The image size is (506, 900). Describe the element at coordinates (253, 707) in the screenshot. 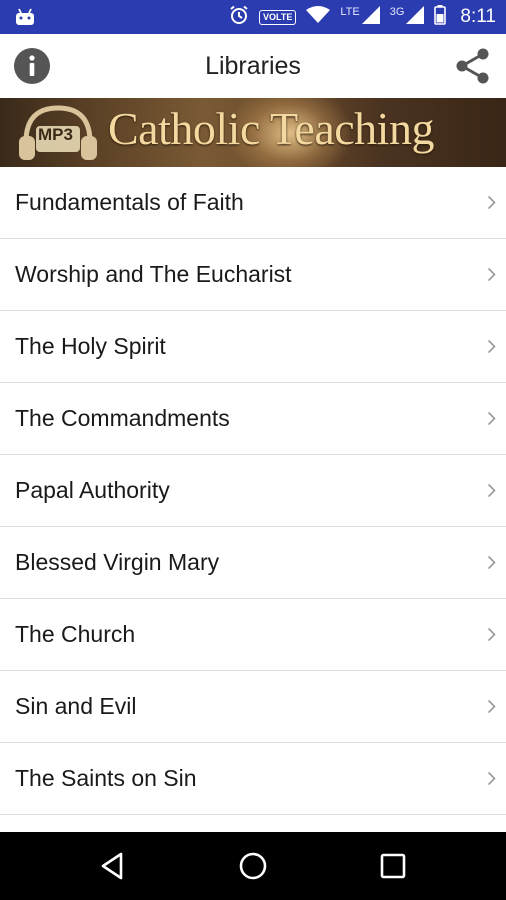

I see `list-item: Sin and Evil` at that location.